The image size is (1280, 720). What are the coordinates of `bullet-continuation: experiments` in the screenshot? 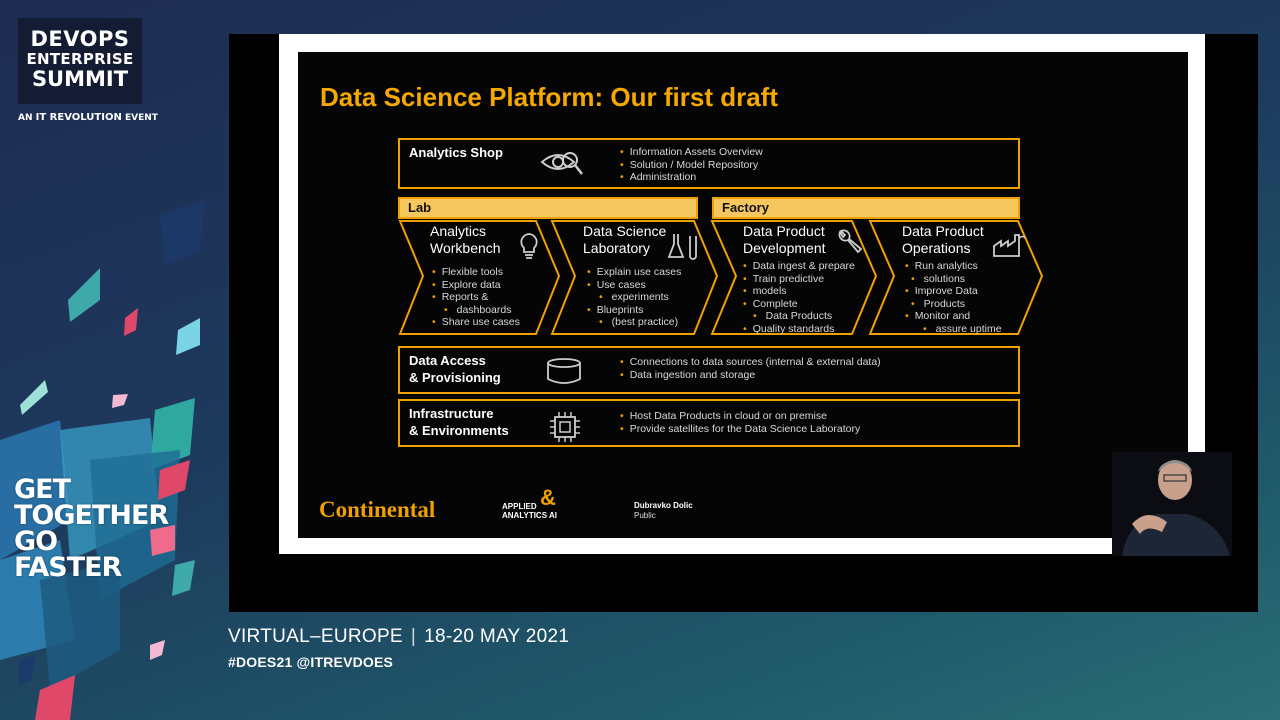 It's located at (634, 297).